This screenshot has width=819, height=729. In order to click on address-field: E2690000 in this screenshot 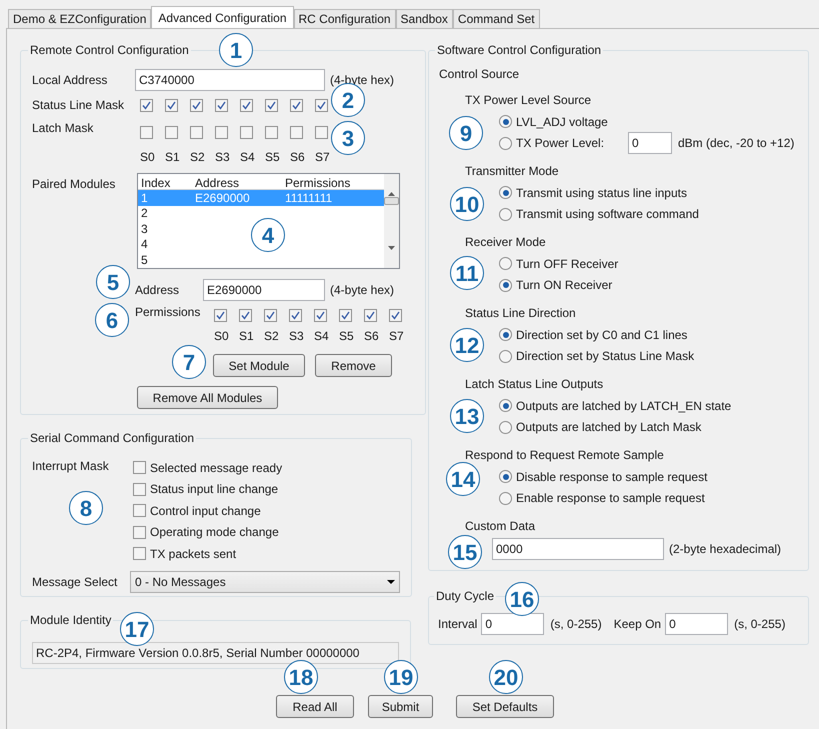, I will do `click(264, 290)`.